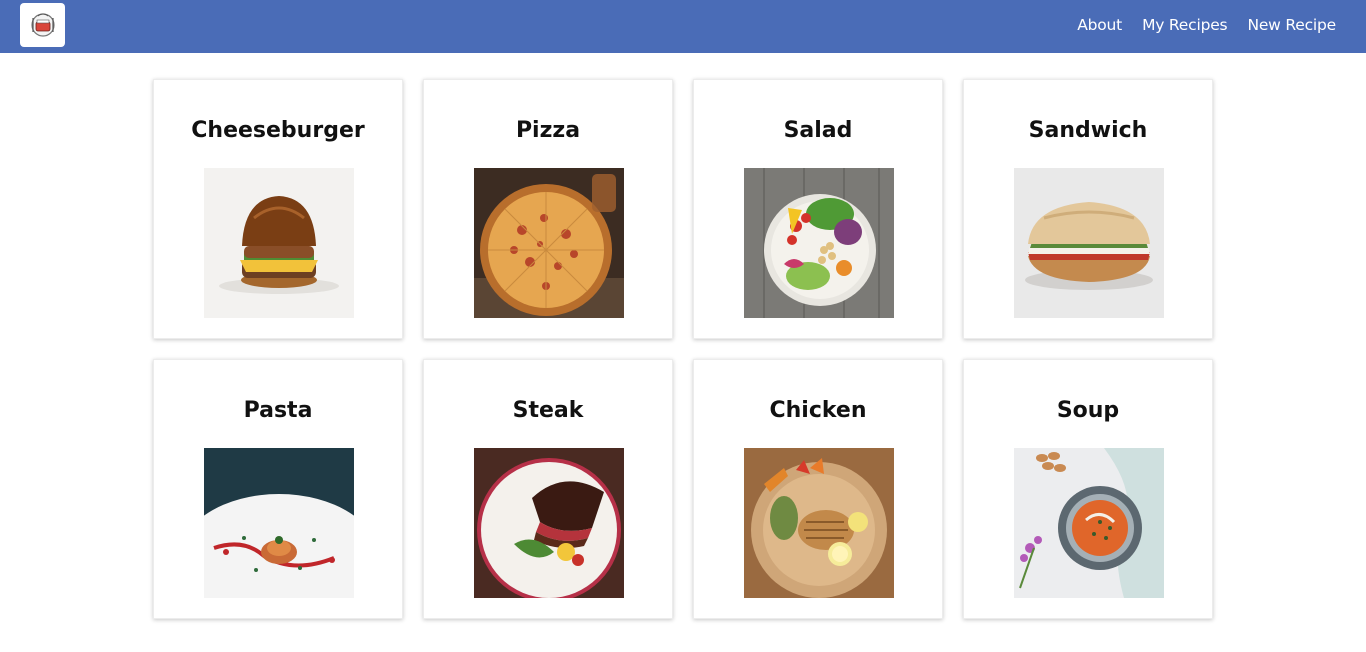 The width and height of the screenshot is (1366, 652). I want to click on cheeseburger-photo, so click(279, 243).